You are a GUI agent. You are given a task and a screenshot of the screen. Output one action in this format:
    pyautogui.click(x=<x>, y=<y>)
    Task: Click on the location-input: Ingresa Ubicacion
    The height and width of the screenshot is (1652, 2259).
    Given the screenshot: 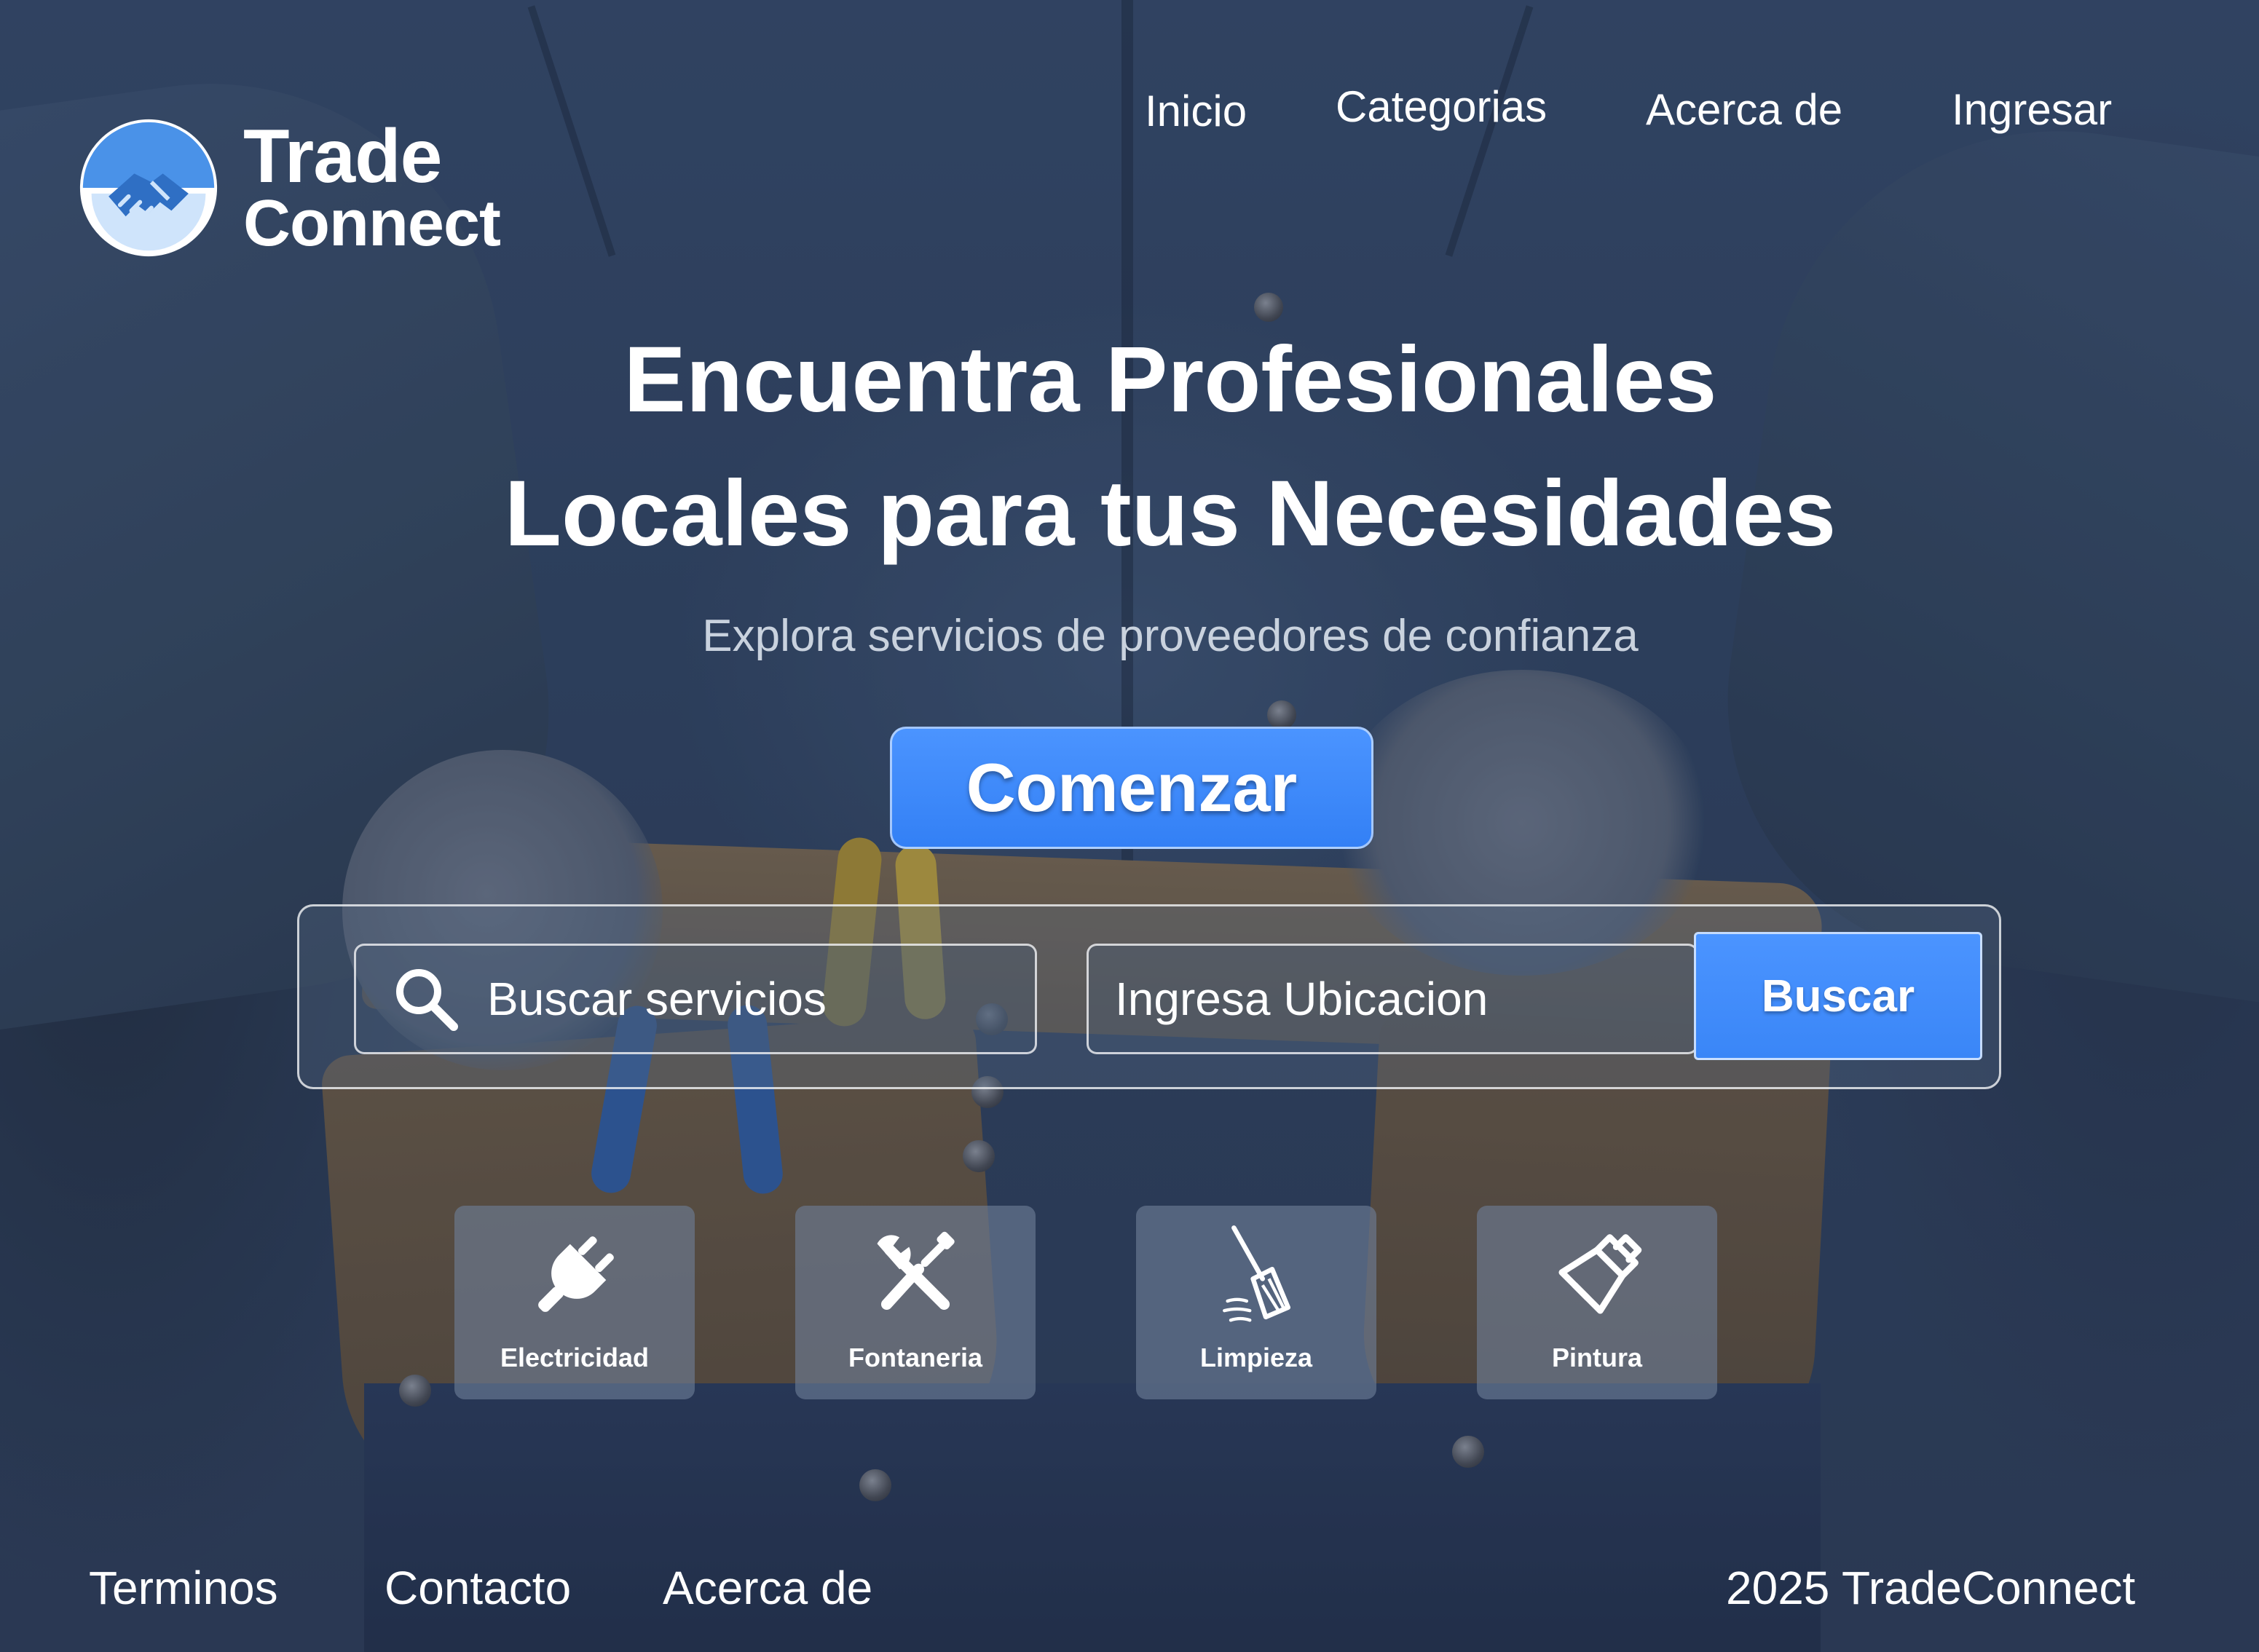 What is the action you would take?
    pyautogui.click(x=1392, y=999)
    